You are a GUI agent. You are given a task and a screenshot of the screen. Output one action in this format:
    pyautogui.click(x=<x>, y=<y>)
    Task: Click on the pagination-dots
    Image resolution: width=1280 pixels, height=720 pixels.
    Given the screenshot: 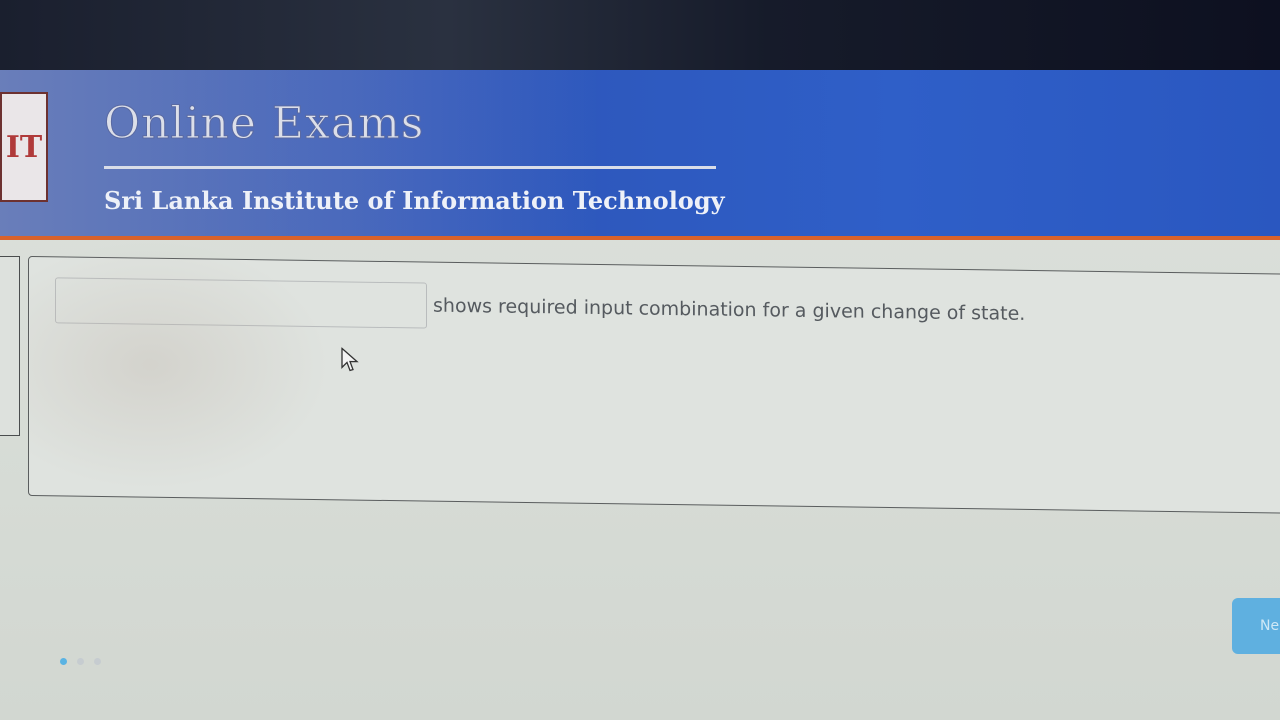 What is the action you would take?
    pyautogui.click(x=80, y=661)
    